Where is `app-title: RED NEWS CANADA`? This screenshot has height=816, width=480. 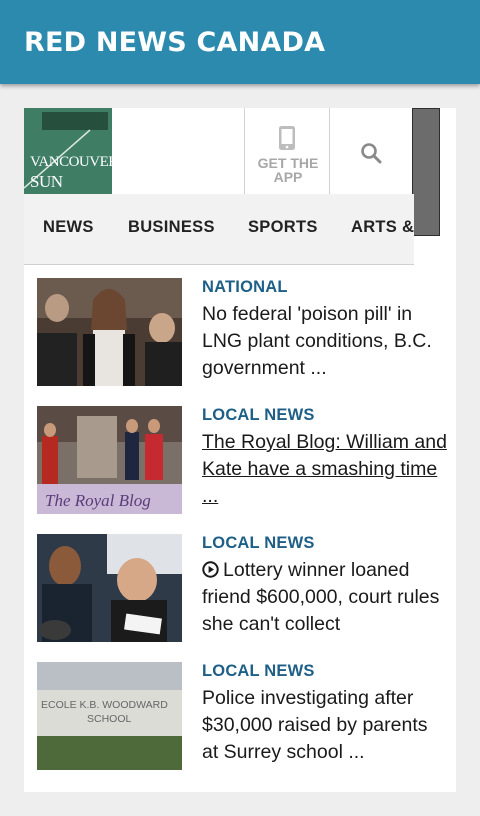 app-title: RED NEWS CANADA is located at coordinates (175, 42).